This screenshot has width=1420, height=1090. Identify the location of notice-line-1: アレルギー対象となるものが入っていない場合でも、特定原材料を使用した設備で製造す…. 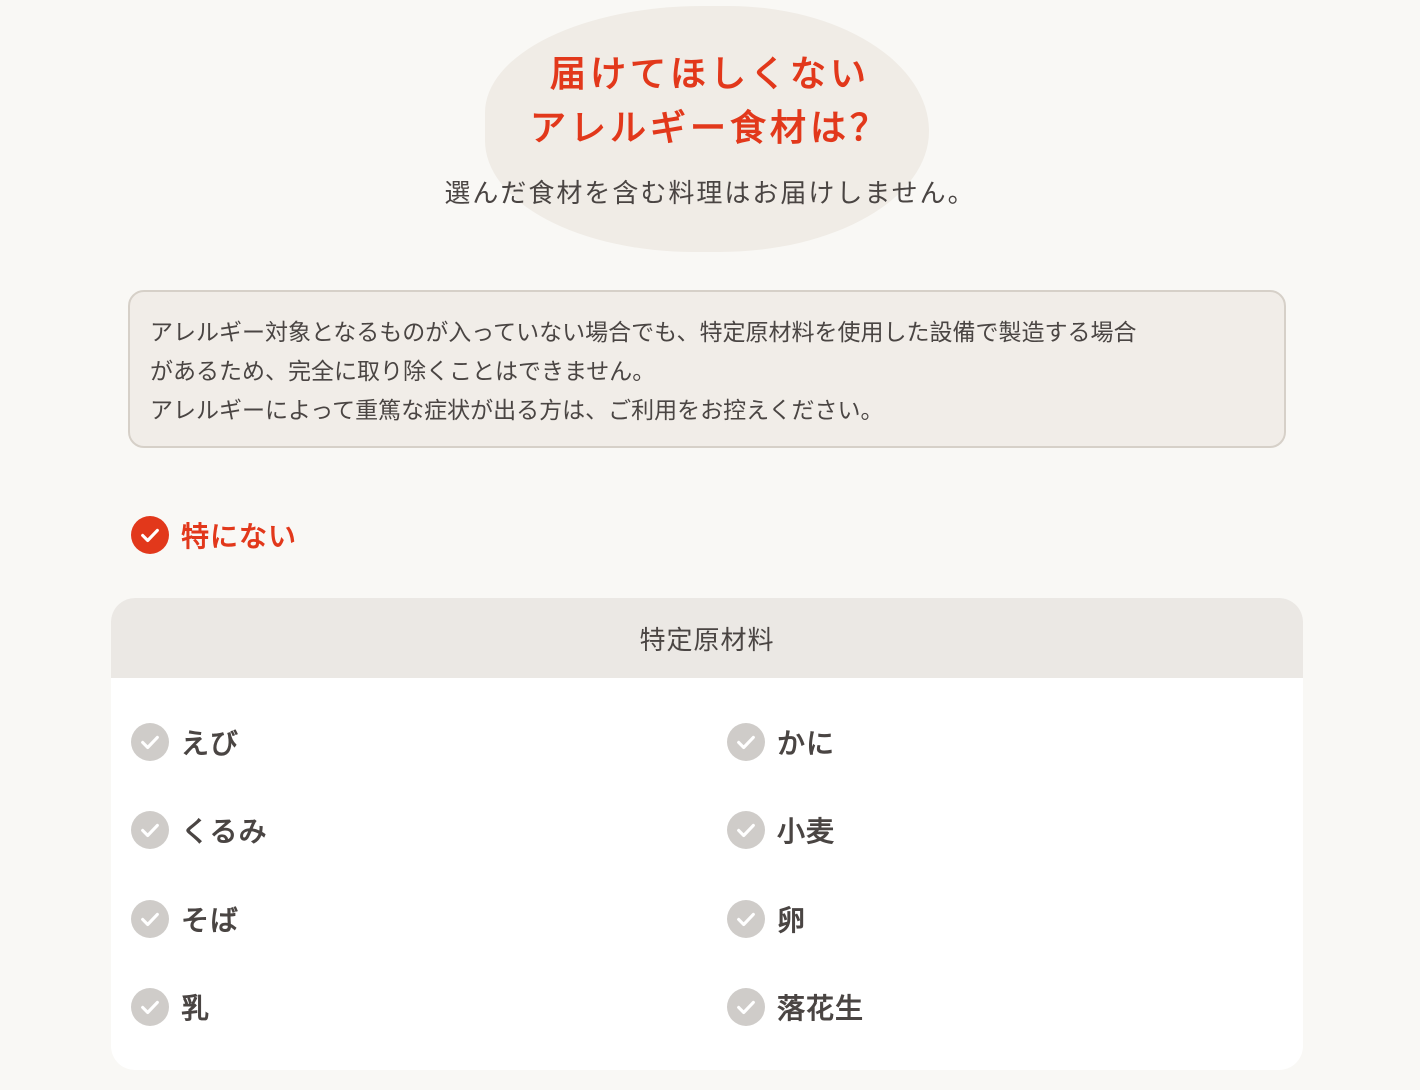
(643, 333).